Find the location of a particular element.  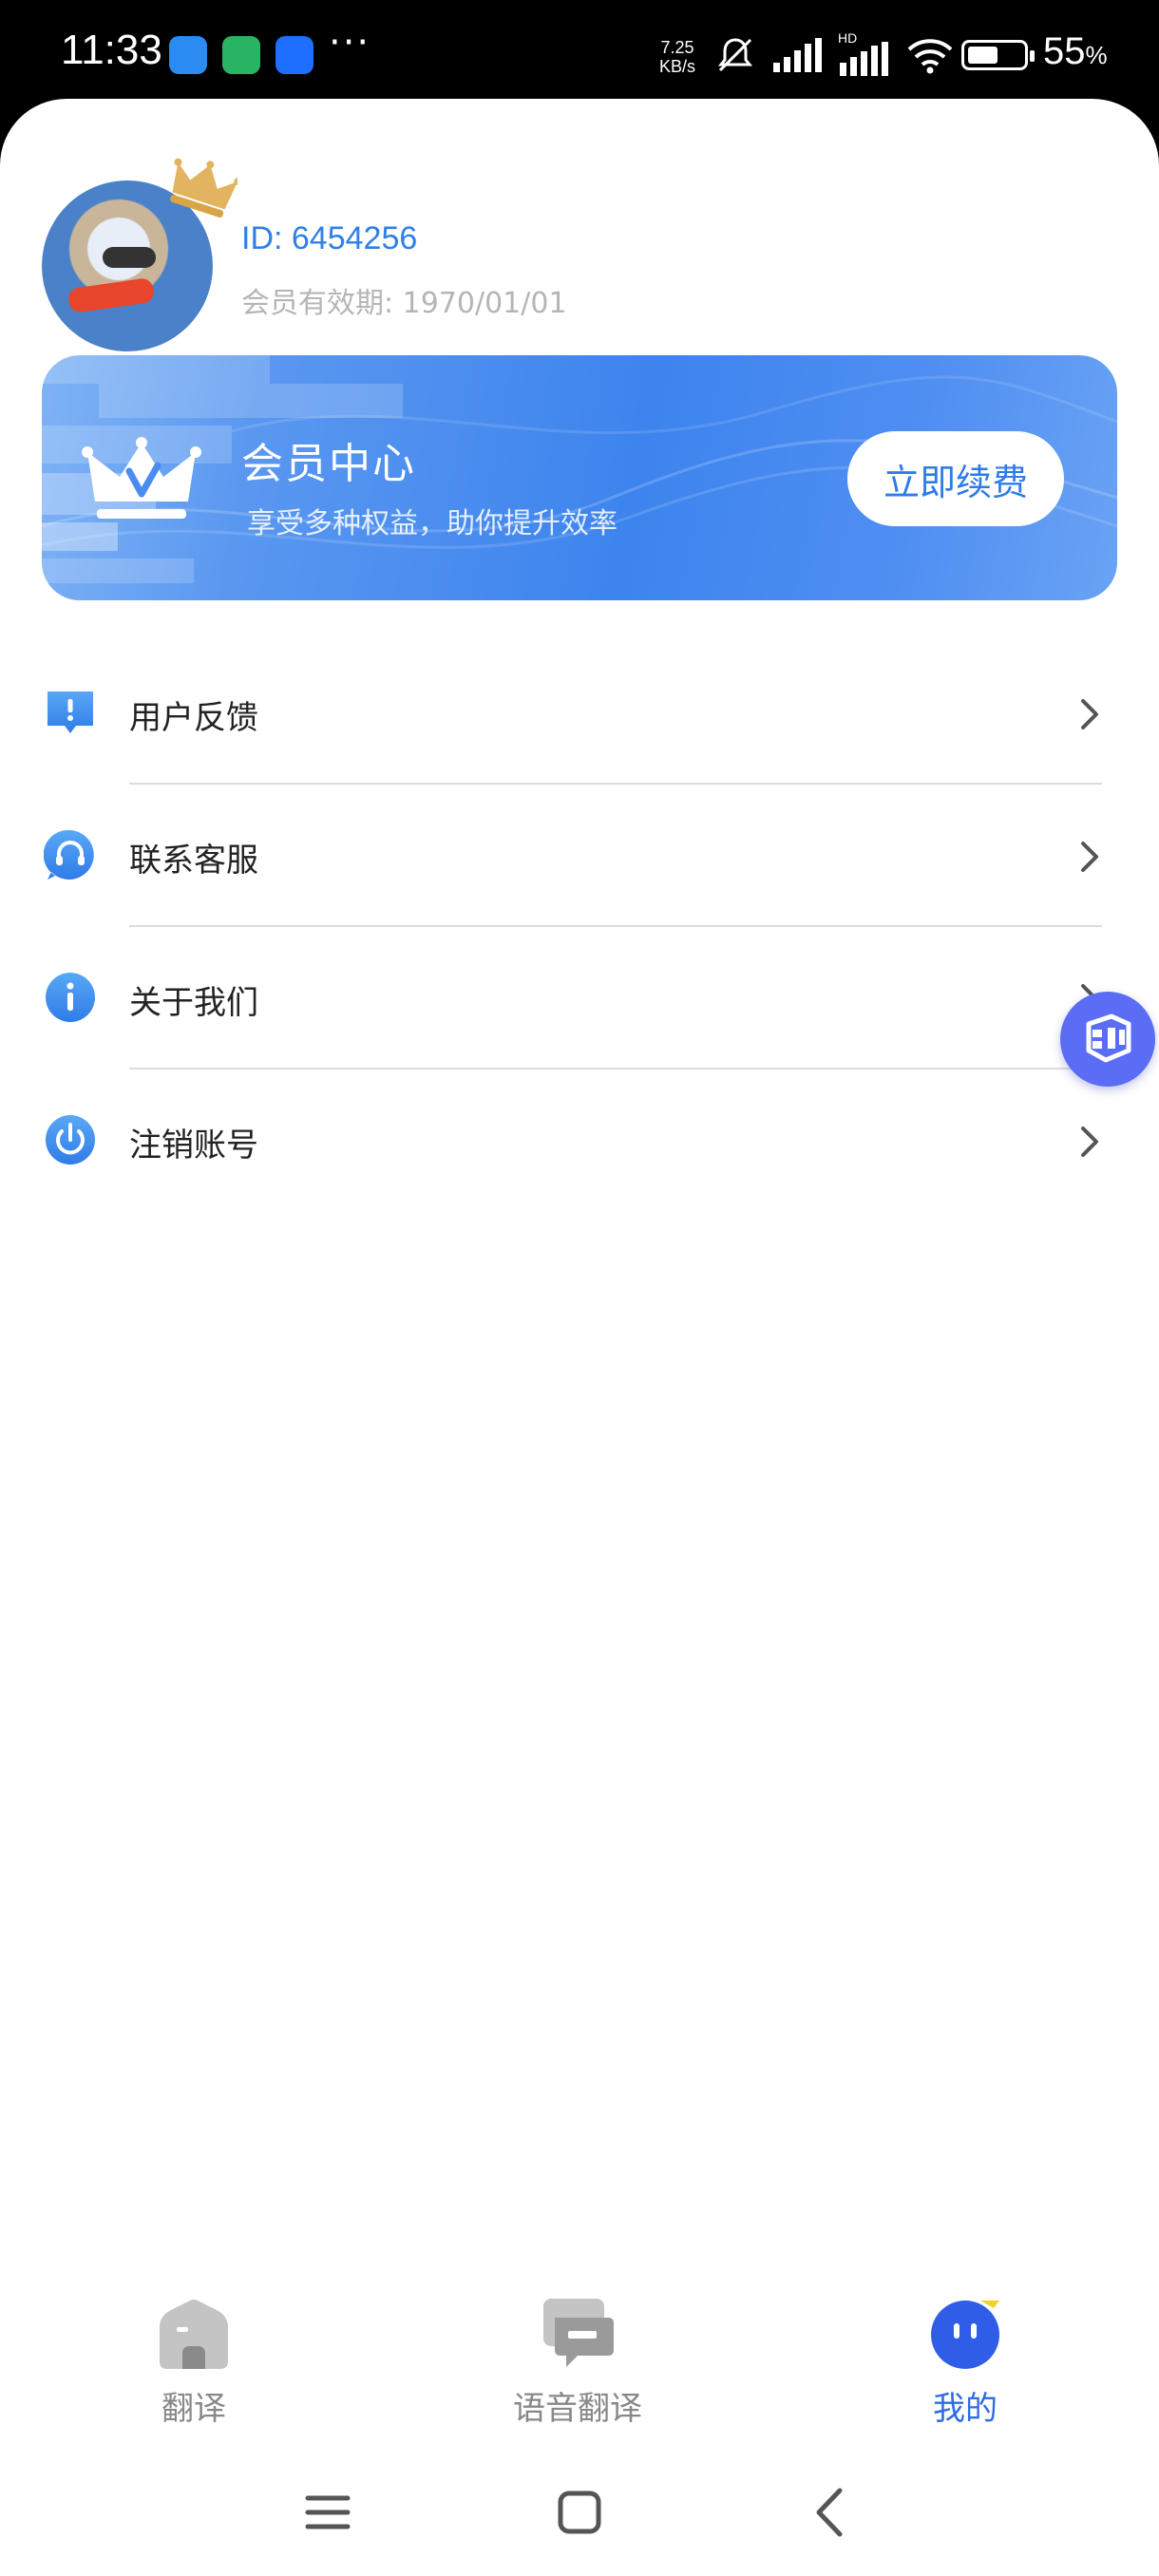

browser-app-icon is located at coordinates (188, 55).